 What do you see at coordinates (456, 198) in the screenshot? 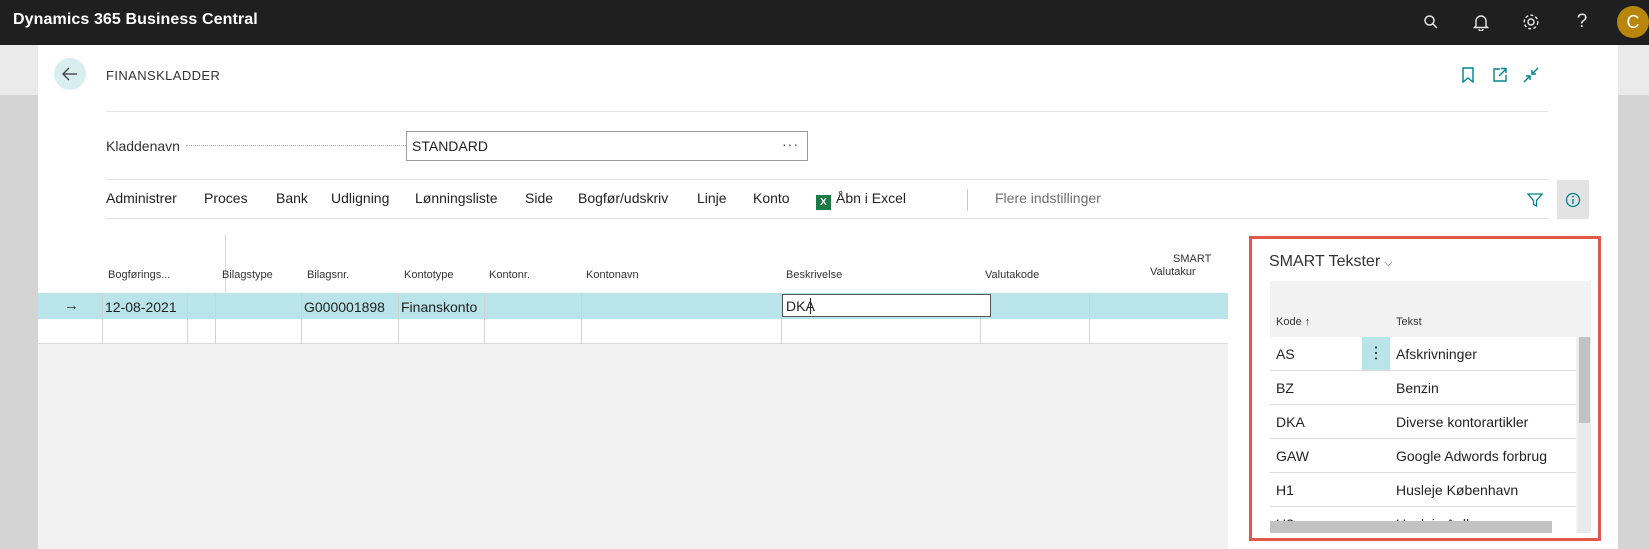
I see `action-loenningsliste: Lønningsliste` at bounding box center [456, 198].